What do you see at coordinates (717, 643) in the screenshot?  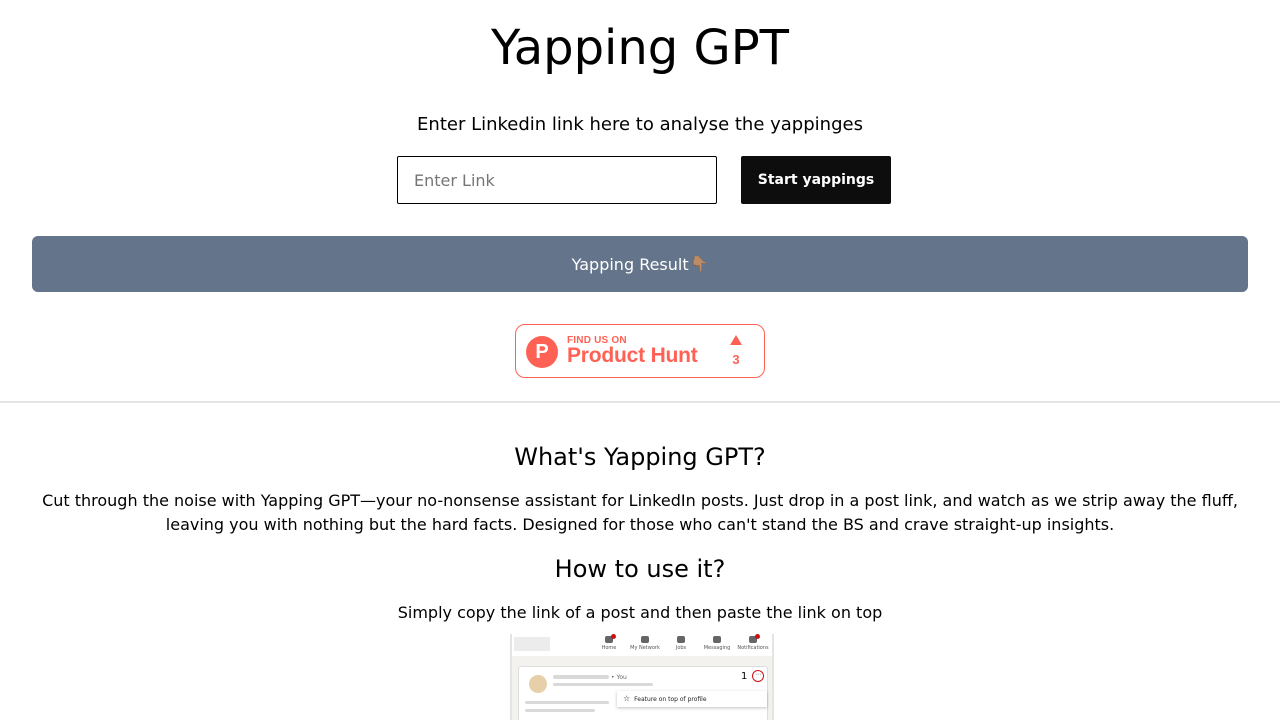 I see `screenshot-nav-messaging: Messaging` at bounding box center [717, 643].